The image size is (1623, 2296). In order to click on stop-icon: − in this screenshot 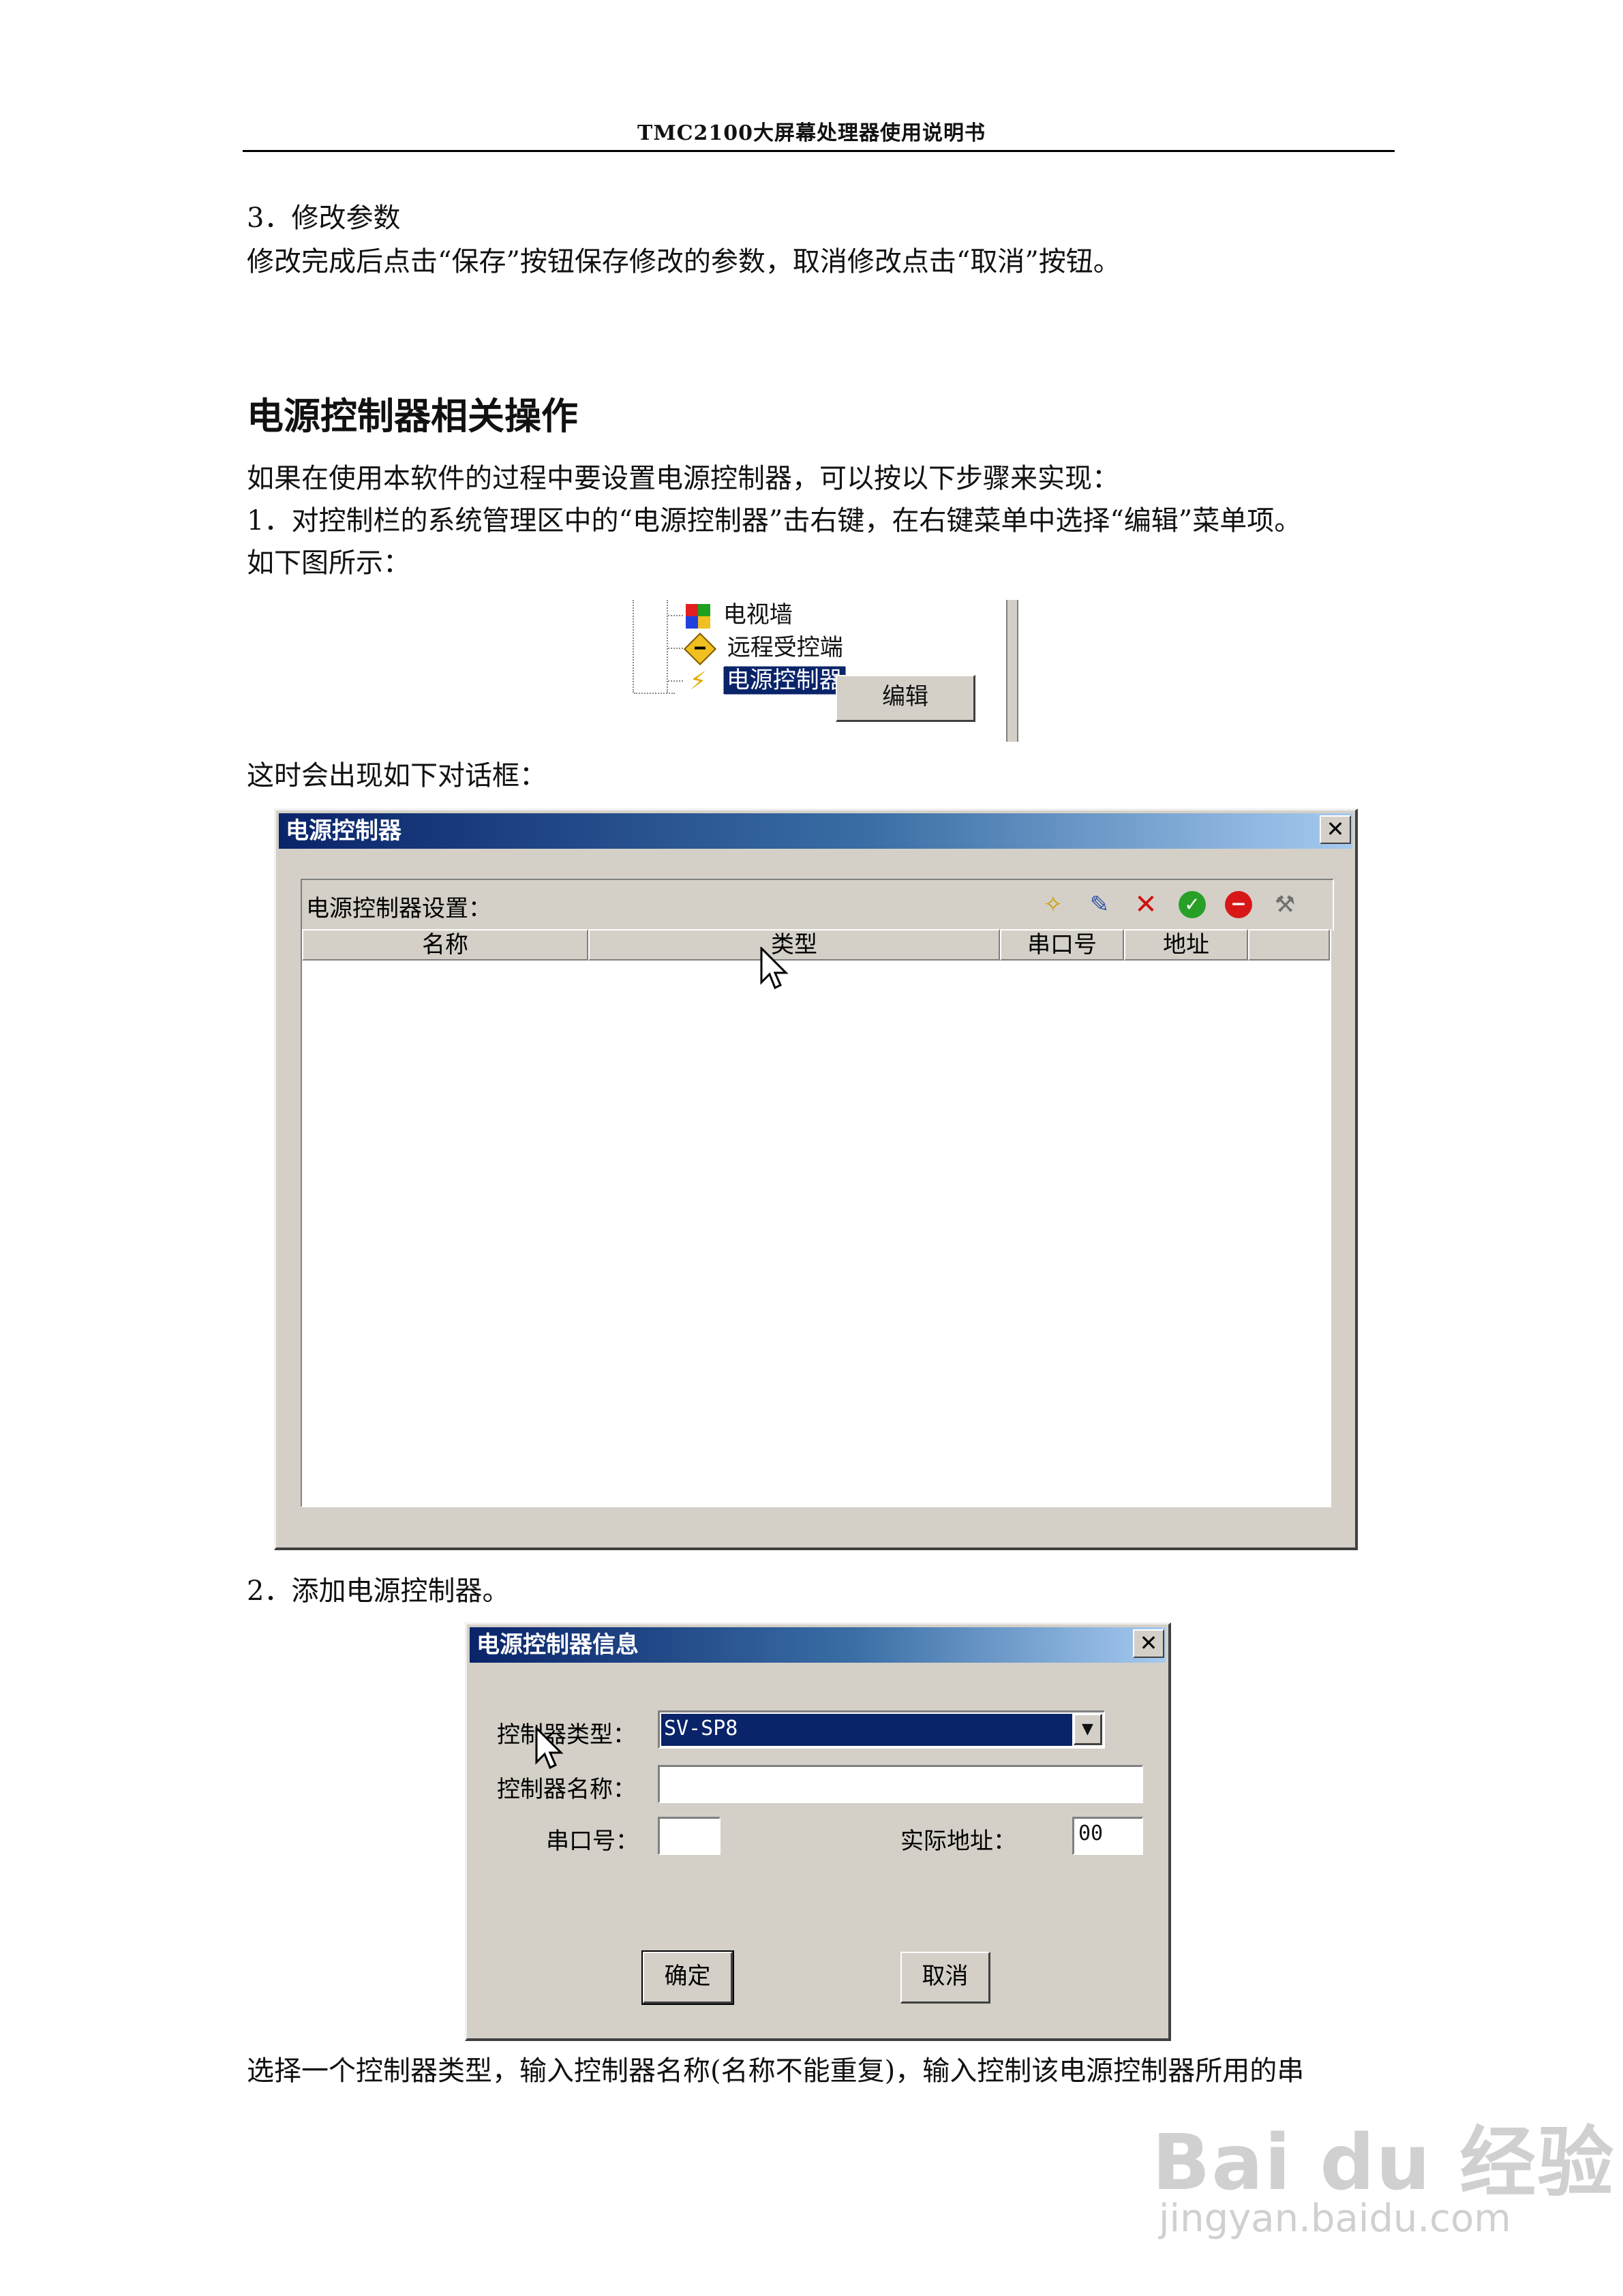, I will do `click(1238, 904)`.